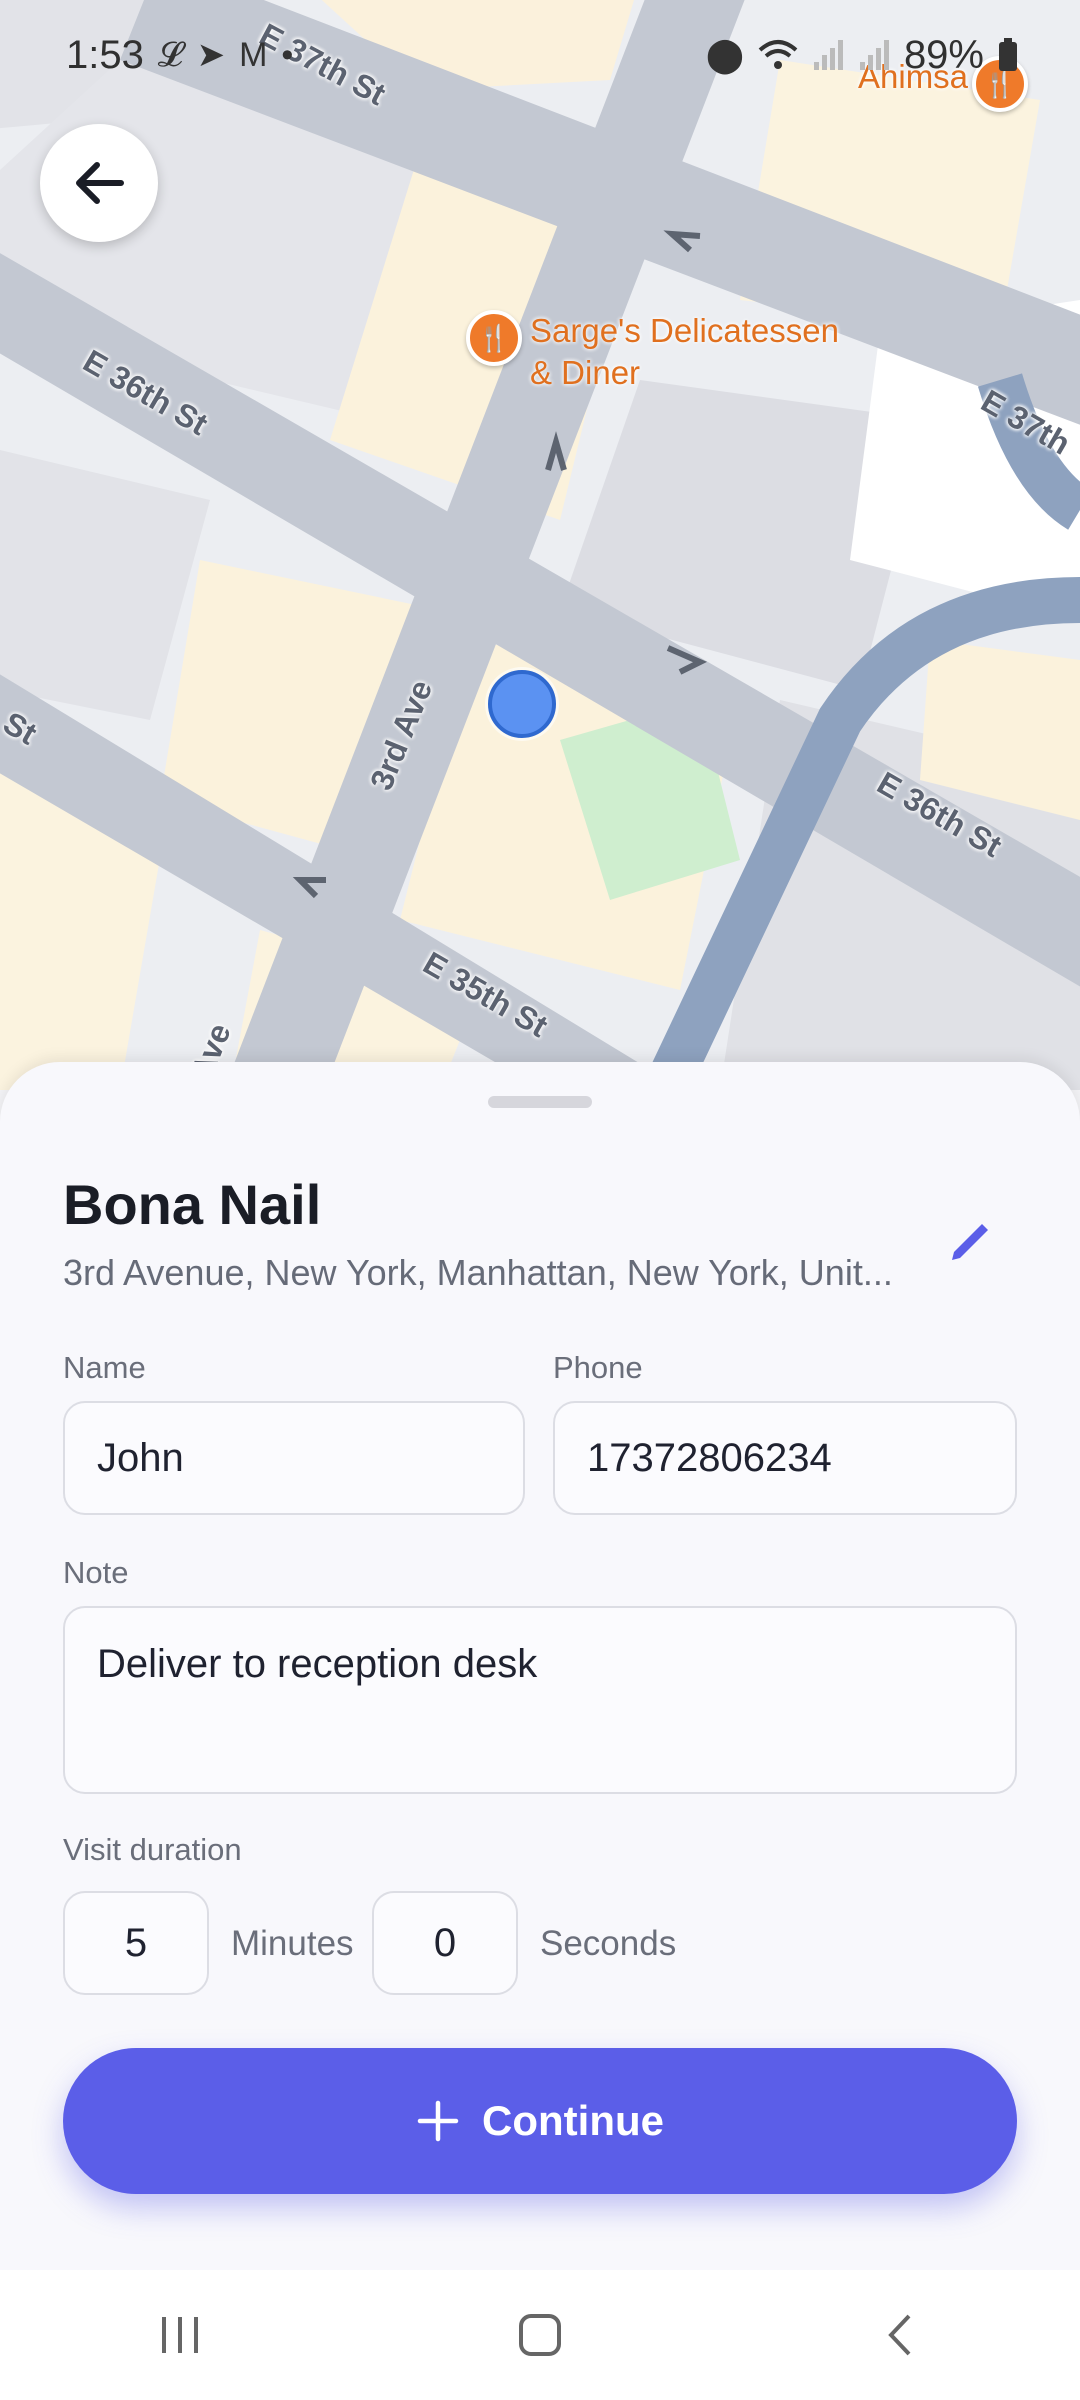 This screenshot has height=2400, width=1080. I want to click on minutes-field: 5, so click(136, 1943).